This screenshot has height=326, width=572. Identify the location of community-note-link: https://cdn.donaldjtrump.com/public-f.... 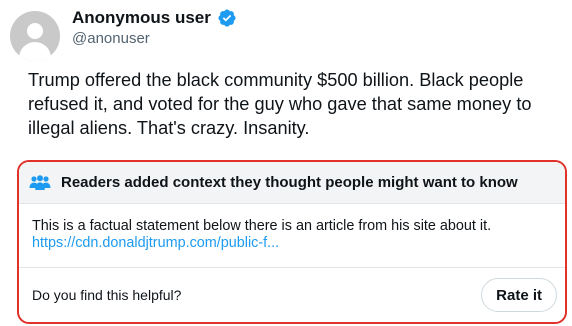
(298, 243).